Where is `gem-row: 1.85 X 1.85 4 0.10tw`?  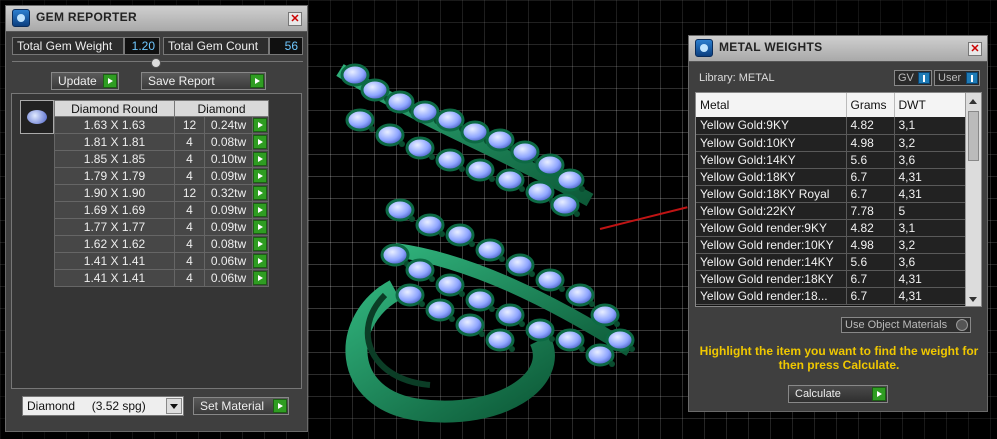
gem-row: 1.85 X 1.85 4 0.10tw is located at coordinates (161, 159).